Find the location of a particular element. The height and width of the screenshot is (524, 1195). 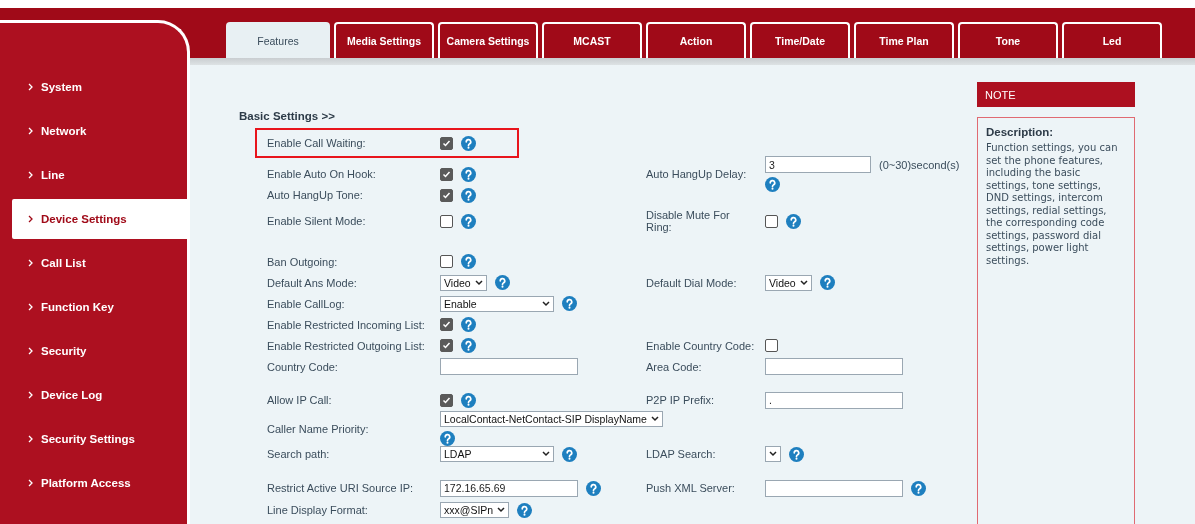

field-label: Default Ans Mode: is located at coordinates (312, 282).